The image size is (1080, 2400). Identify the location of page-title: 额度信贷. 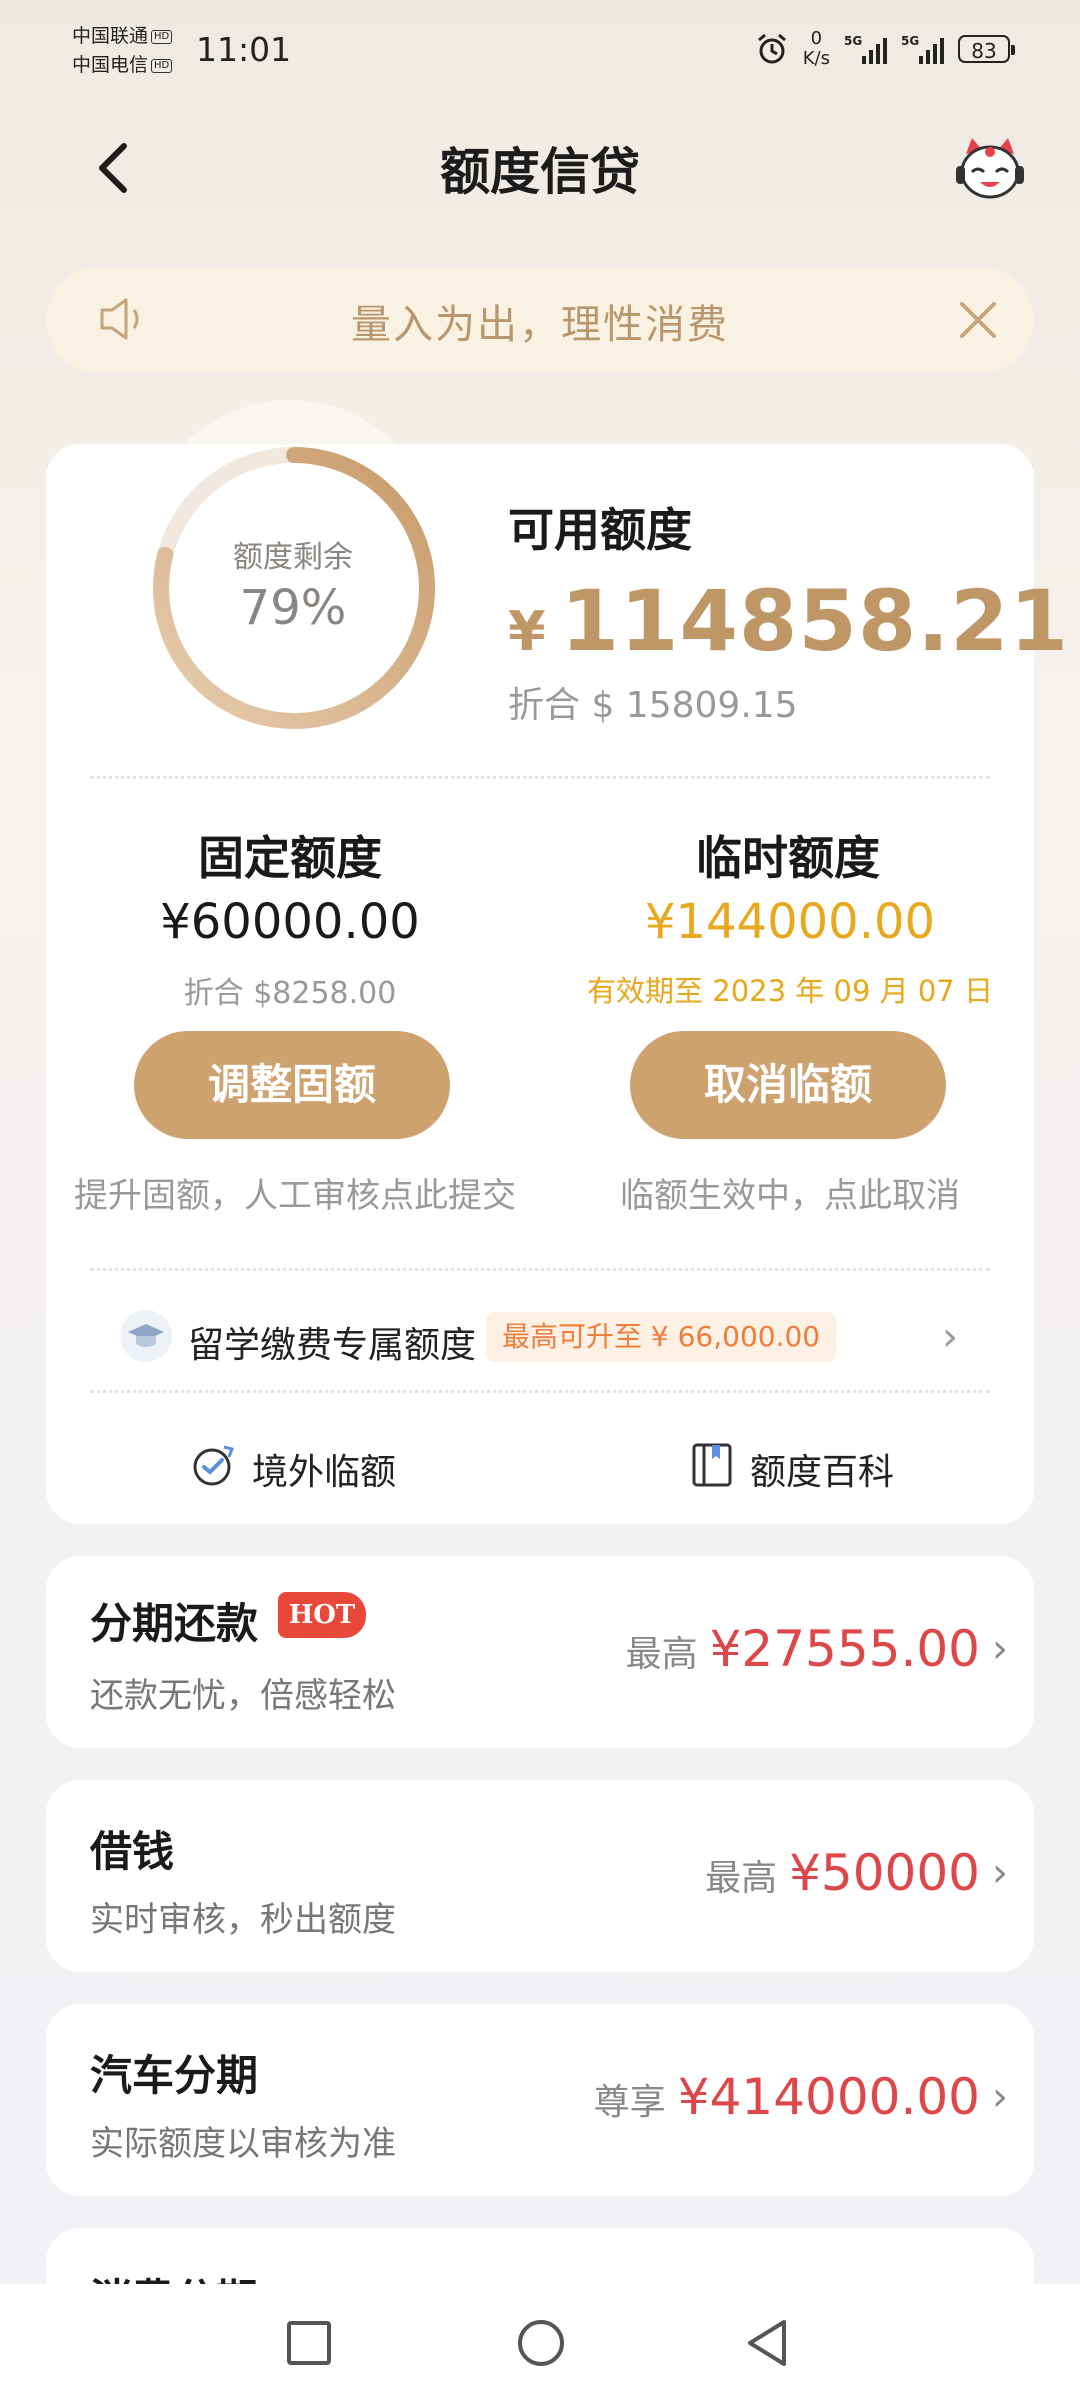
(540, 172).